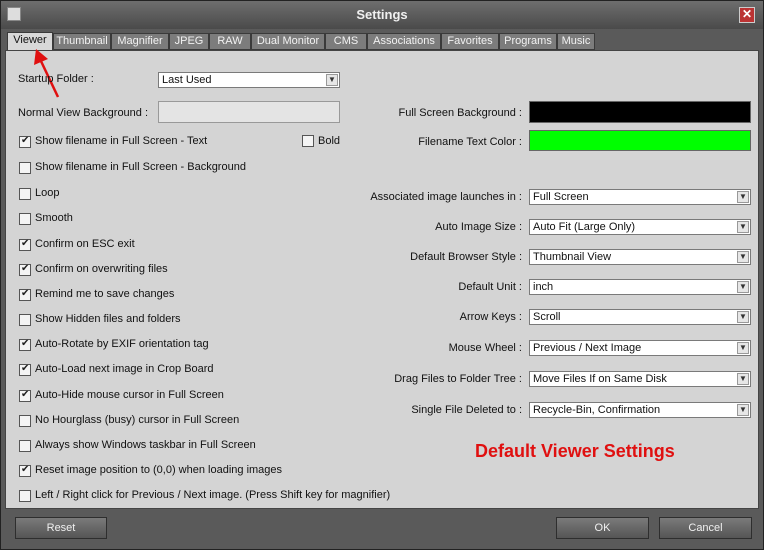 Image resolution: width=764 pixels, height=550 pixels. I want to click on select-value: Auto Fit (Large Only), so click(584, 227).